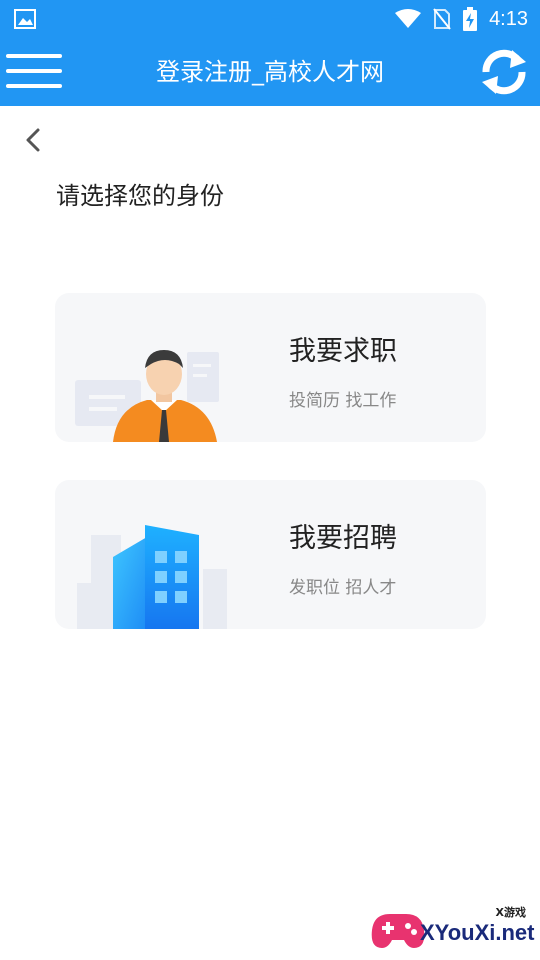 The height and width of the screenshot is (960, 540). I want to click on app-bar-title: 登录注册_高校人才网, so click(270, 72).